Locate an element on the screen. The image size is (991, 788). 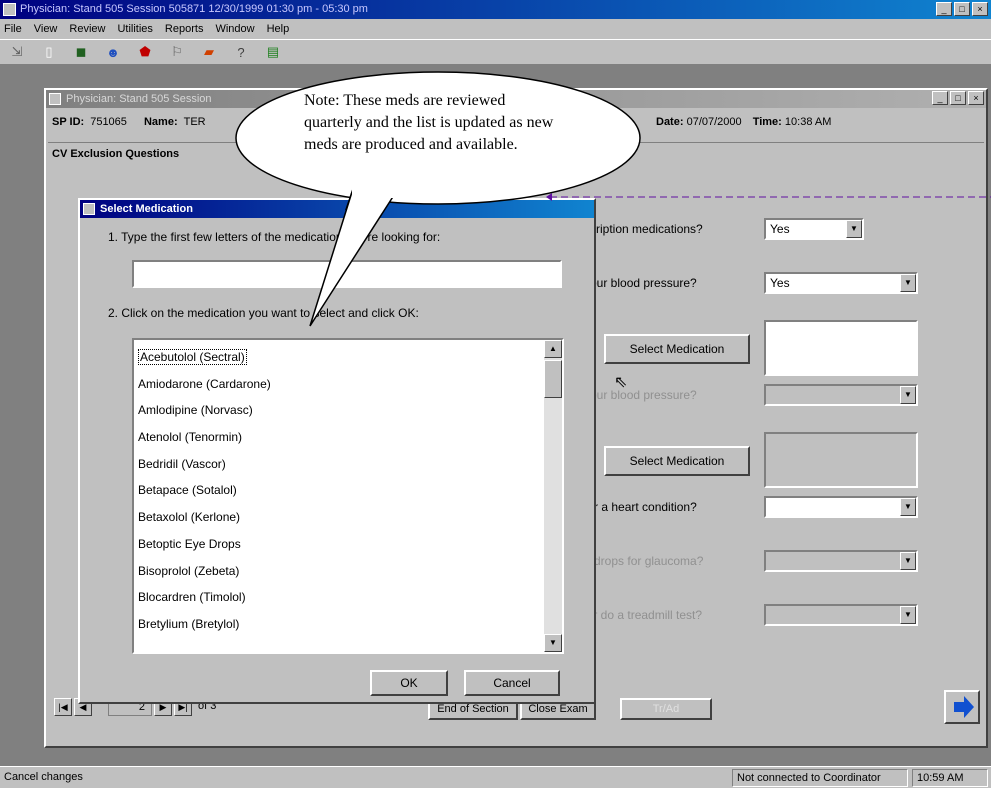
medication-name: Amiodarone (Cardarone) is located at coordinates (204, 383).